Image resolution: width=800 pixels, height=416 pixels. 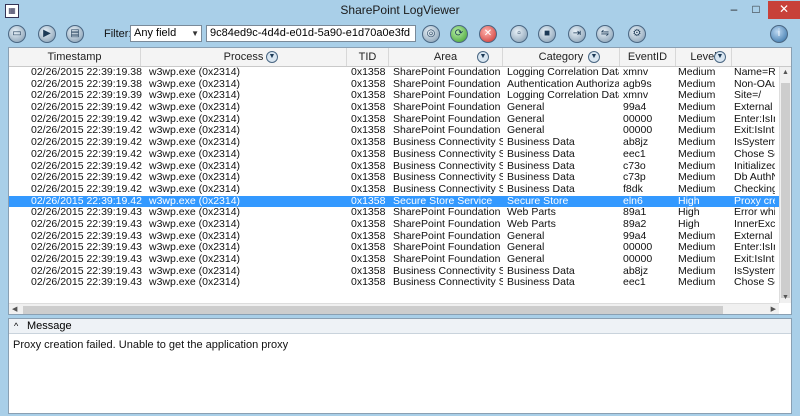 I want to click on stop-icon: ■, so click(x=547, y=34).